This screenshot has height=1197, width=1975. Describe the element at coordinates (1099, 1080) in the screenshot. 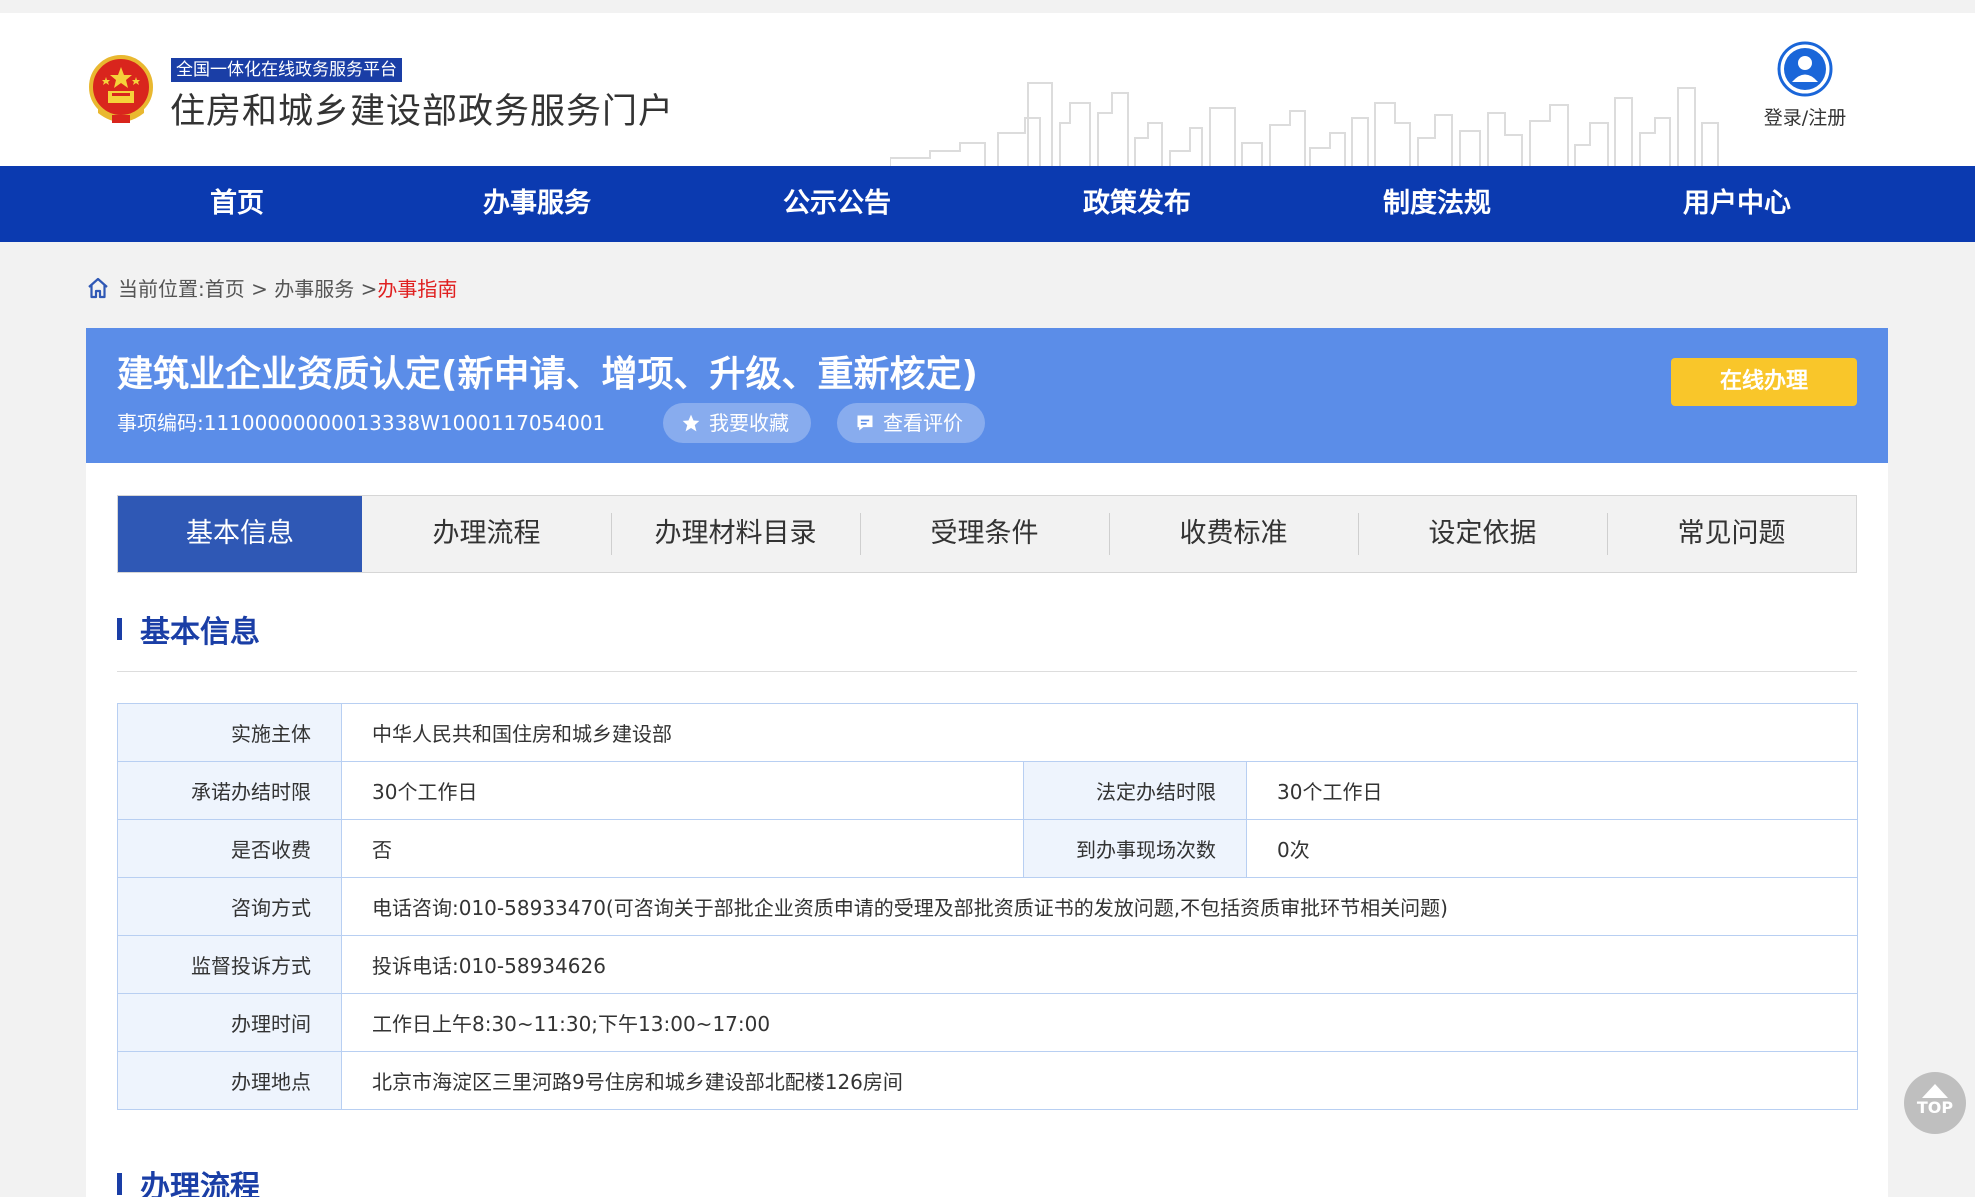

I see `address-value: 北京市海淀区三里河路9号住房和城乡建设部北配楼126房间` at that location.